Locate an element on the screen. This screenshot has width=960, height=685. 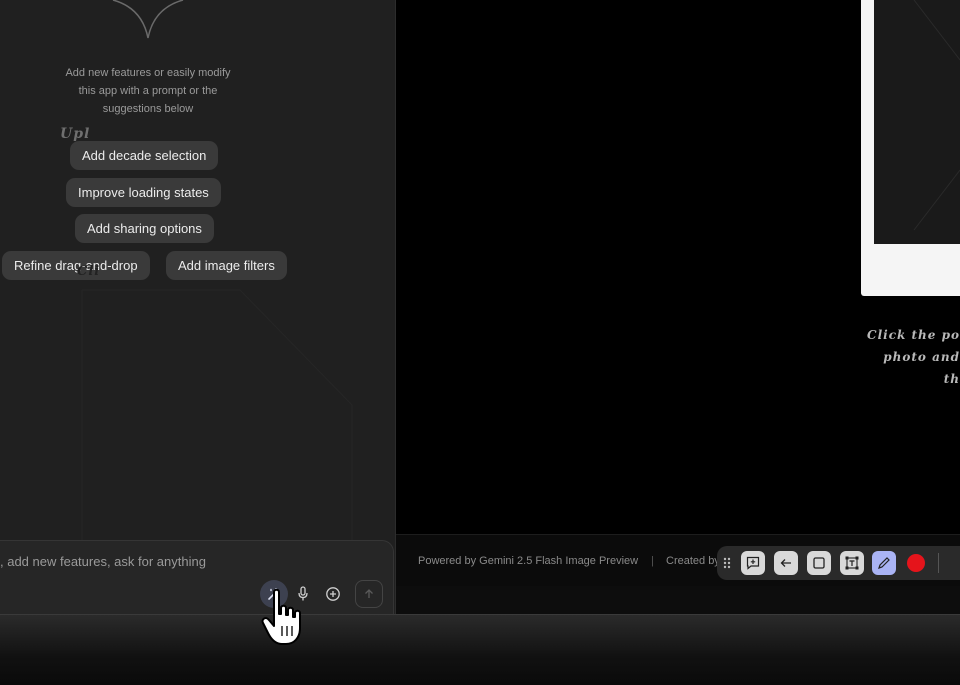
toolbar-divider is located at coordinates (938, 563).